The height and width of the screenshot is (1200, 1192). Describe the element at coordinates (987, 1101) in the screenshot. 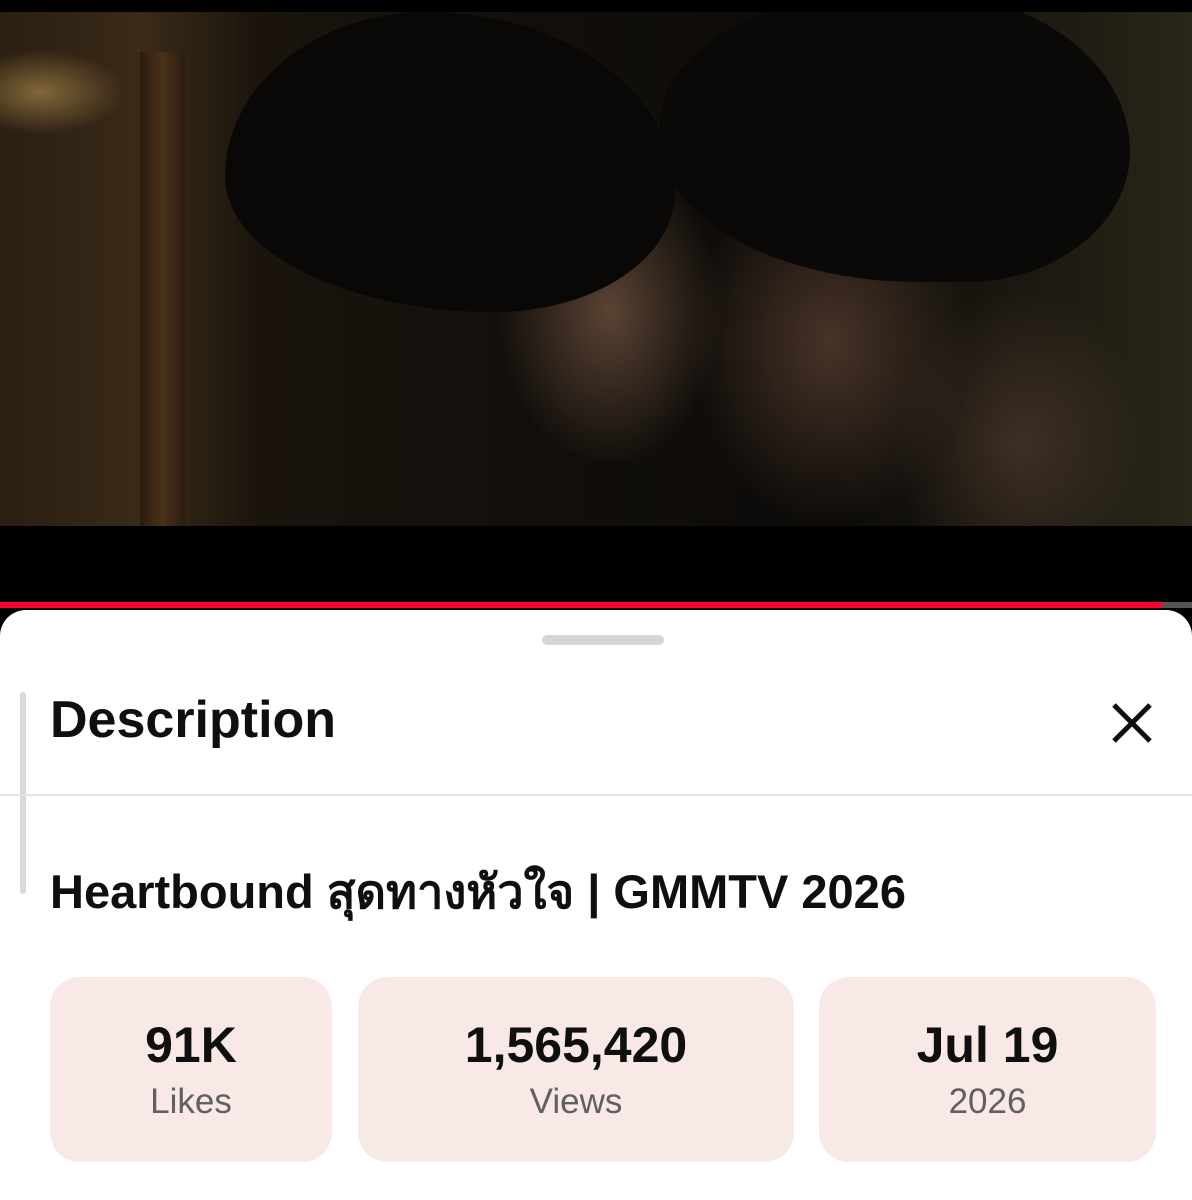

I see `publish-year: 2026` at that location.